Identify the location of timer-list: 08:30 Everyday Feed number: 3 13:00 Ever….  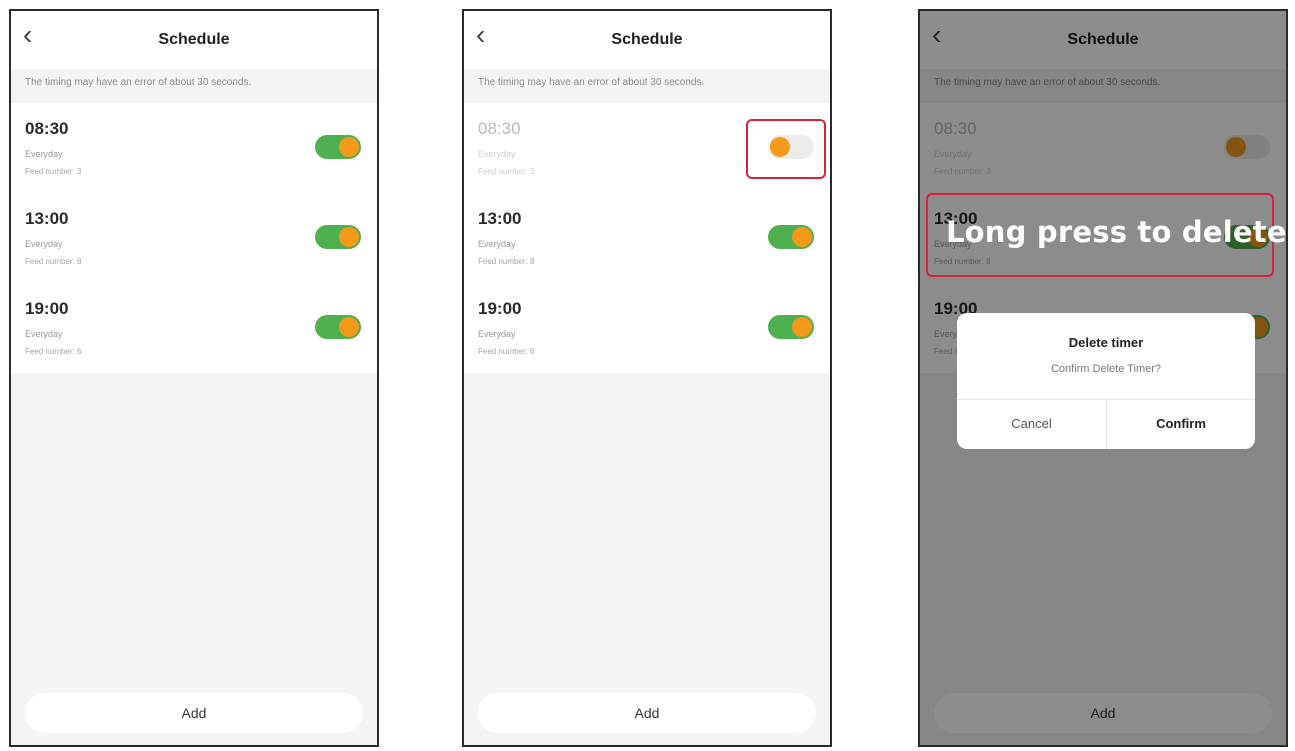
(194, 238).